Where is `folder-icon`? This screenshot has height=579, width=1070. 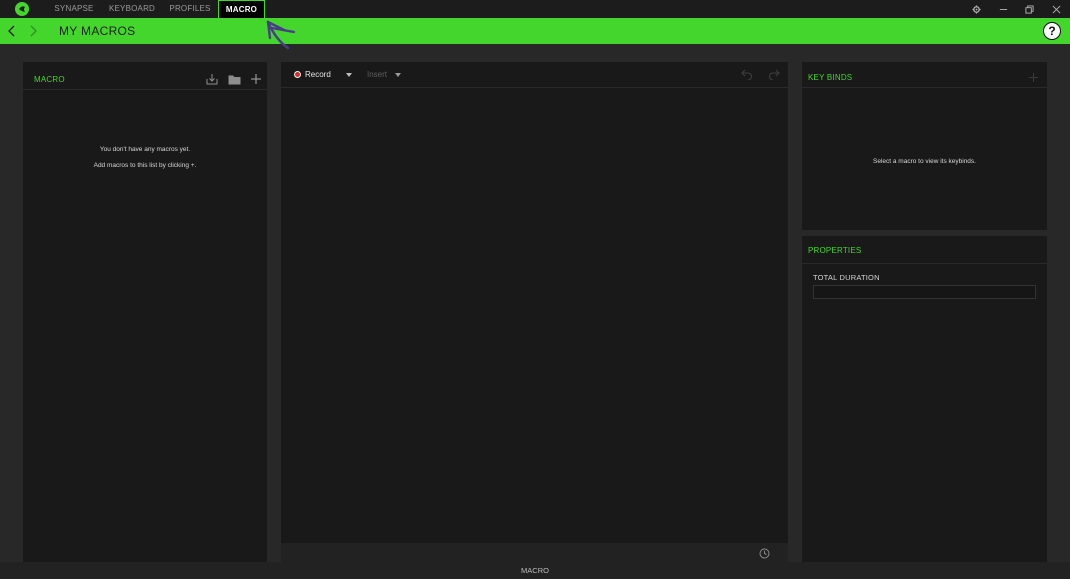 folder-icon is located at coordinates (234, 79).